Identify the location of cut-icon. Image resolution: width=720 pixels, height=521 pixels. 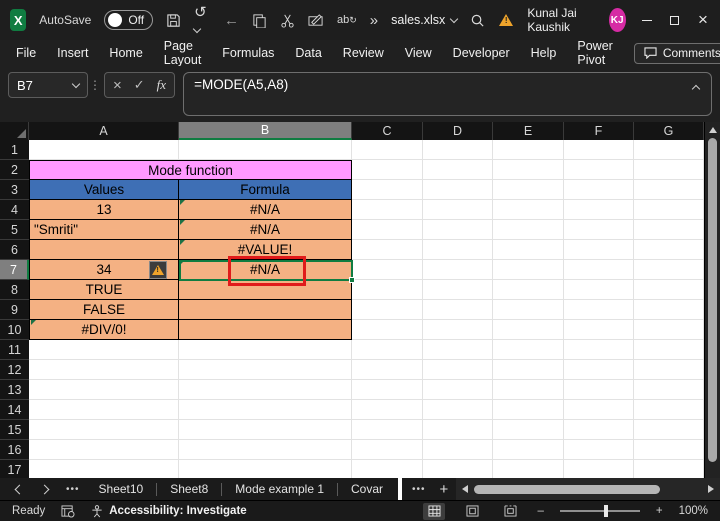
(287, 20).